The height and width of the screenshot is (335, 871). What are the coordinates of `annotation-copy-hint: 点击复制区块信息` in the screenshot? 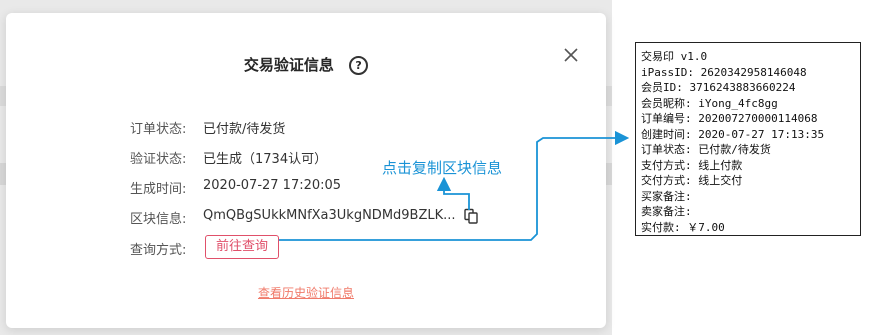 It's located at (442, 168).